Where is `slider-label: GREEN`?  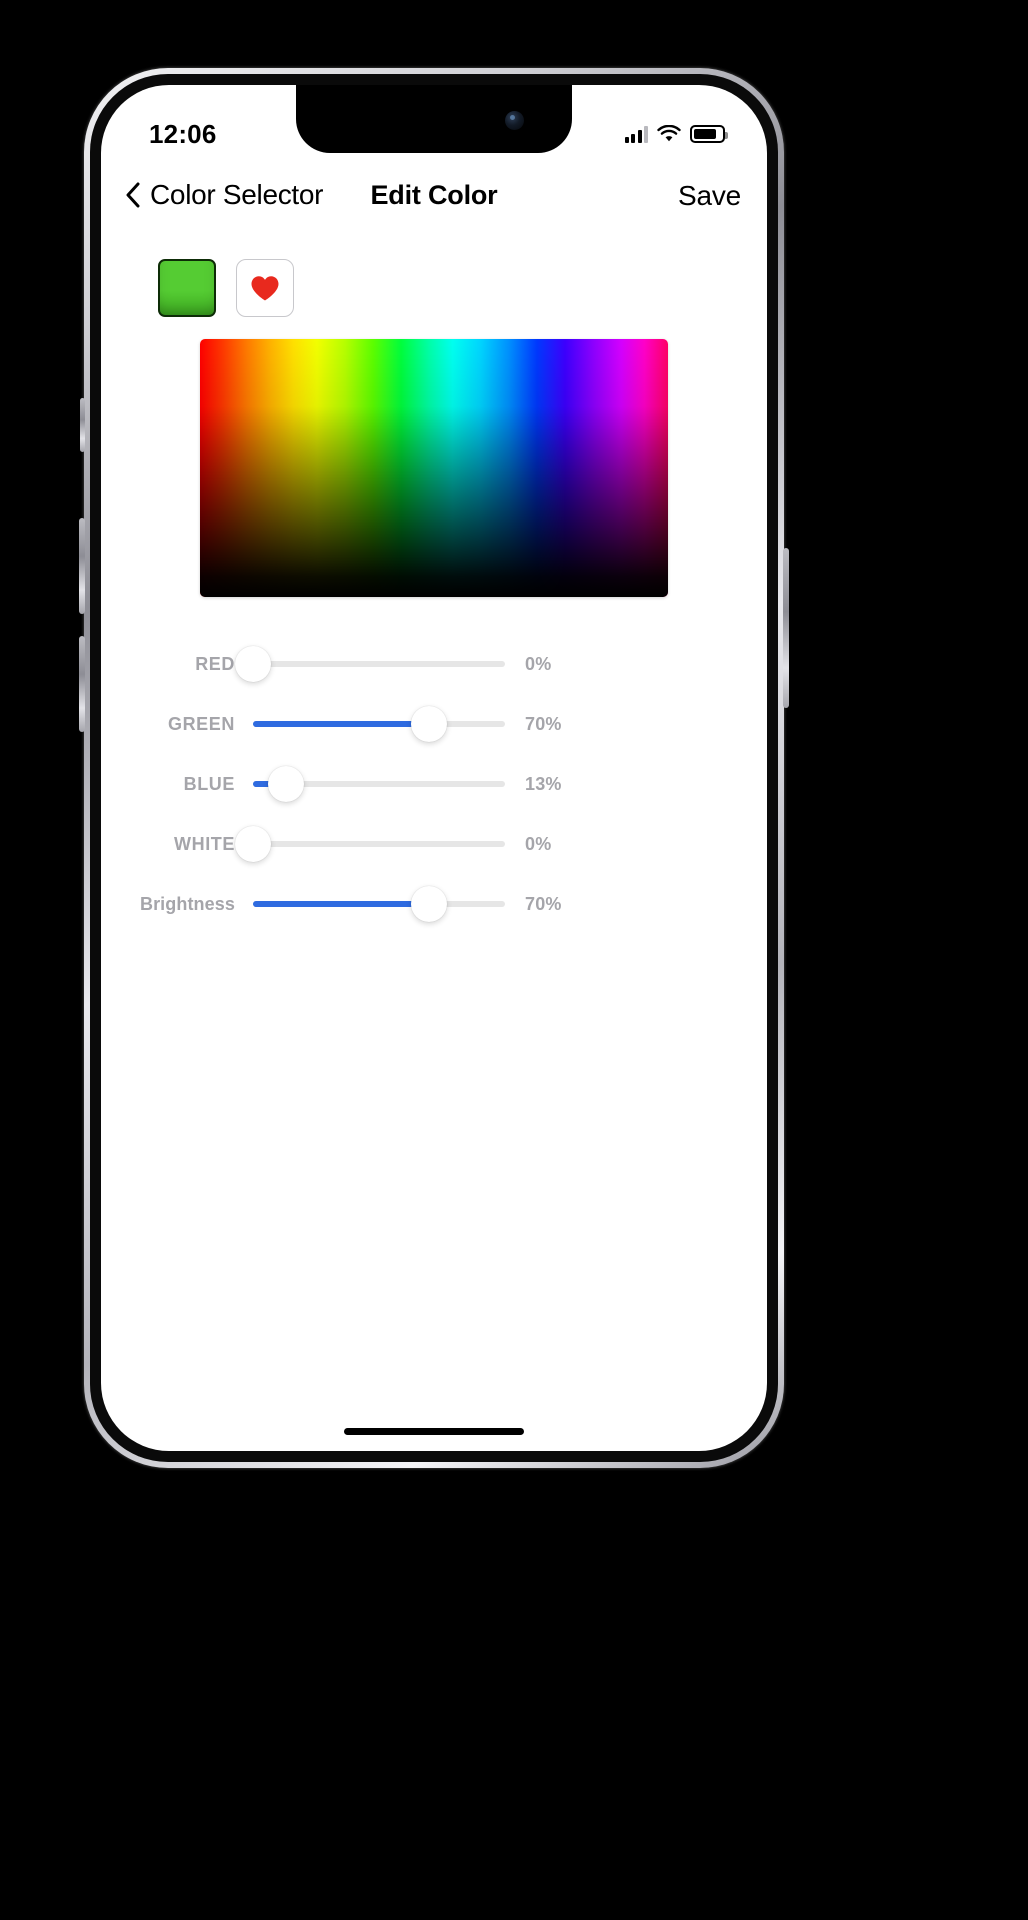 slider-label: GREEN is located at coordinates (201, 723).